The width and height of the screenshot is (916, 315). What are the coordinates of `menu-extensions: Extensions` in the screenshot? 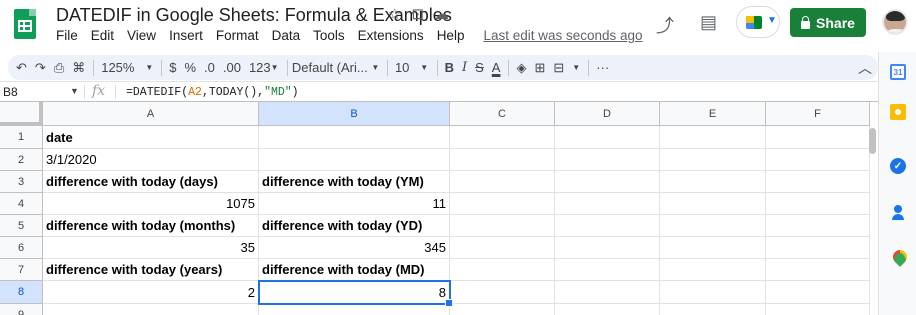 It's located at (391, 35).